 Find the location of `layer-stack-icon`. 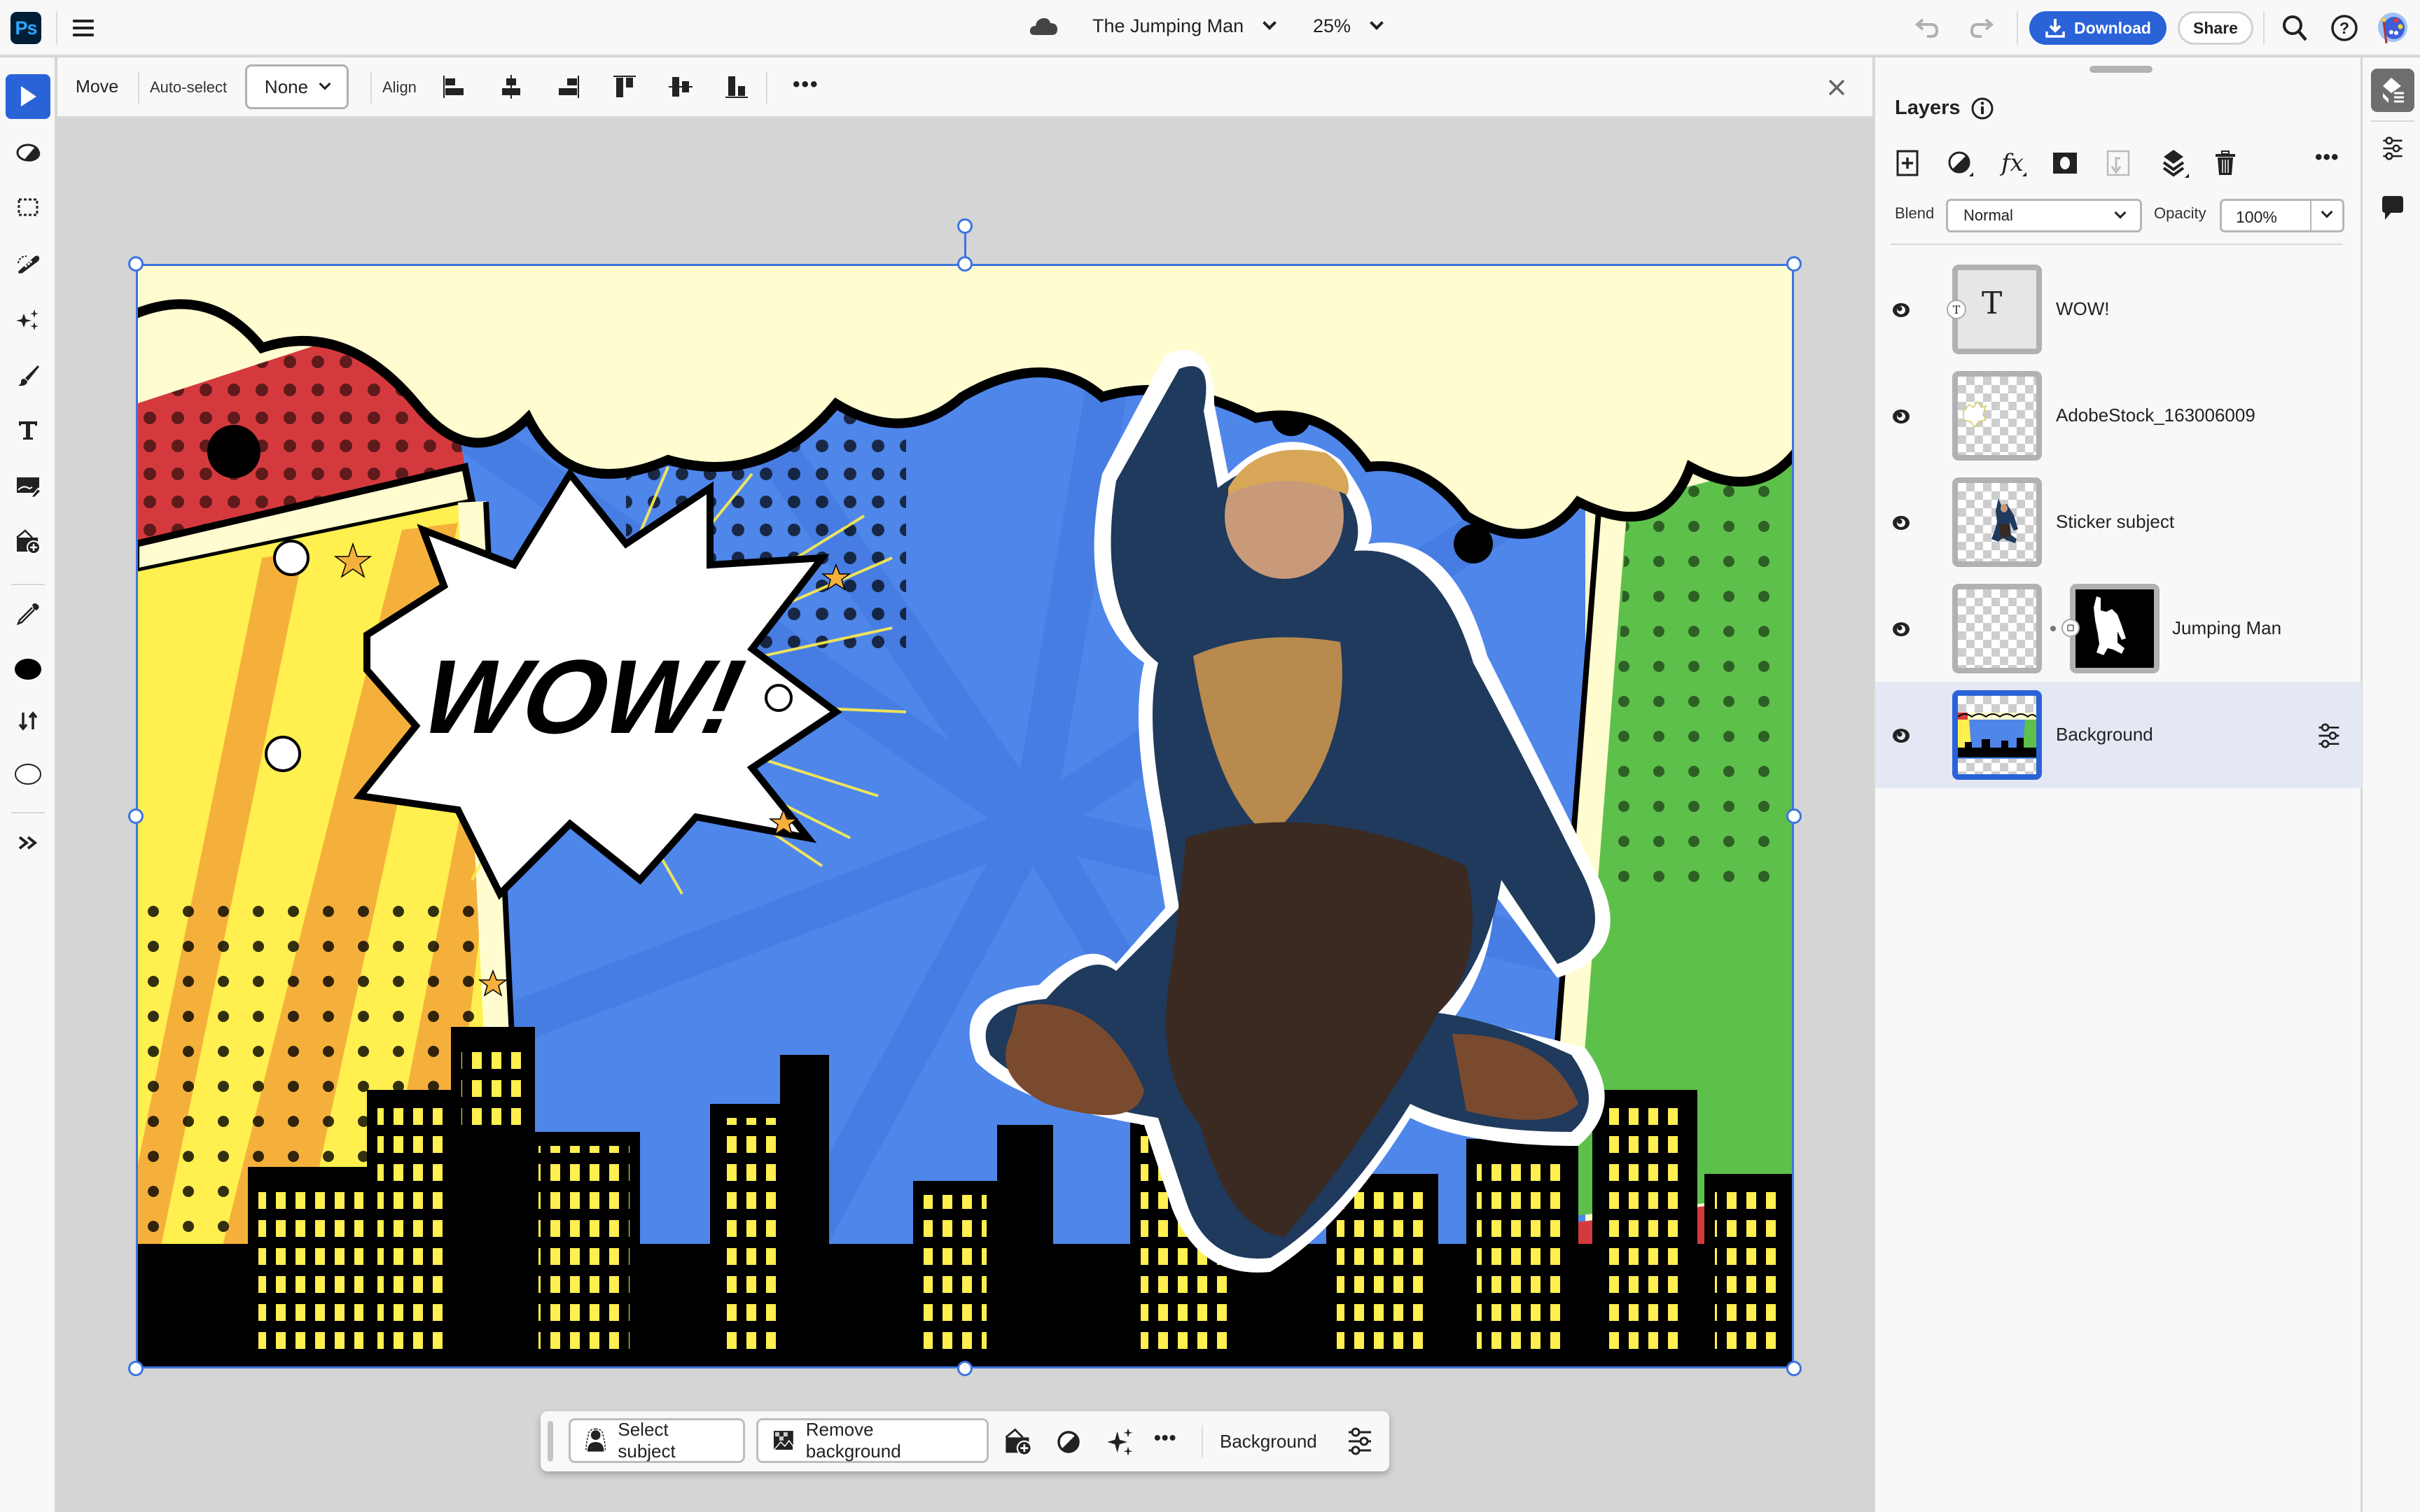

layer-stack-icon is located at coordinates (2175, 163).